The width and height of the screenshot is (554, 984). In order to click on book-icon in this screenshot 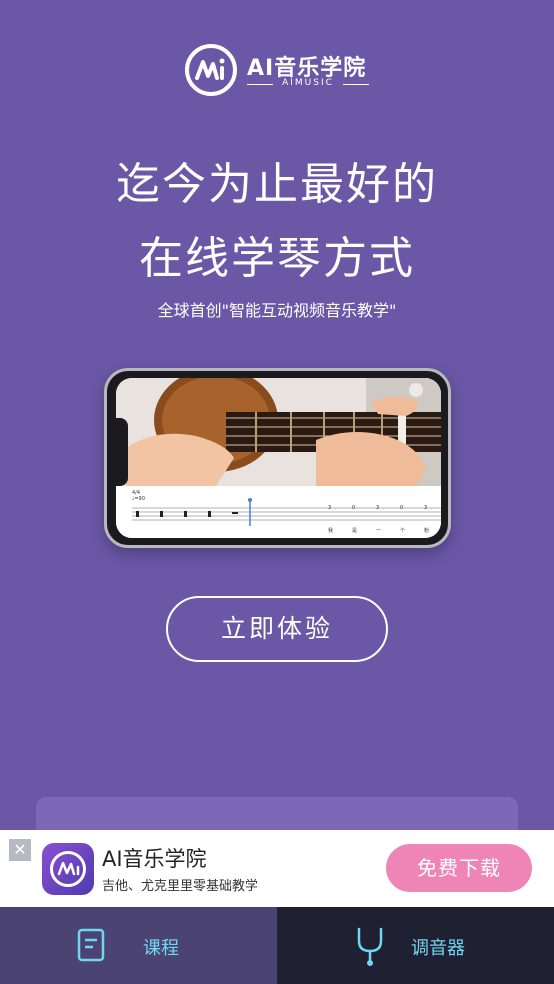, I will do `click(91, 945)`.